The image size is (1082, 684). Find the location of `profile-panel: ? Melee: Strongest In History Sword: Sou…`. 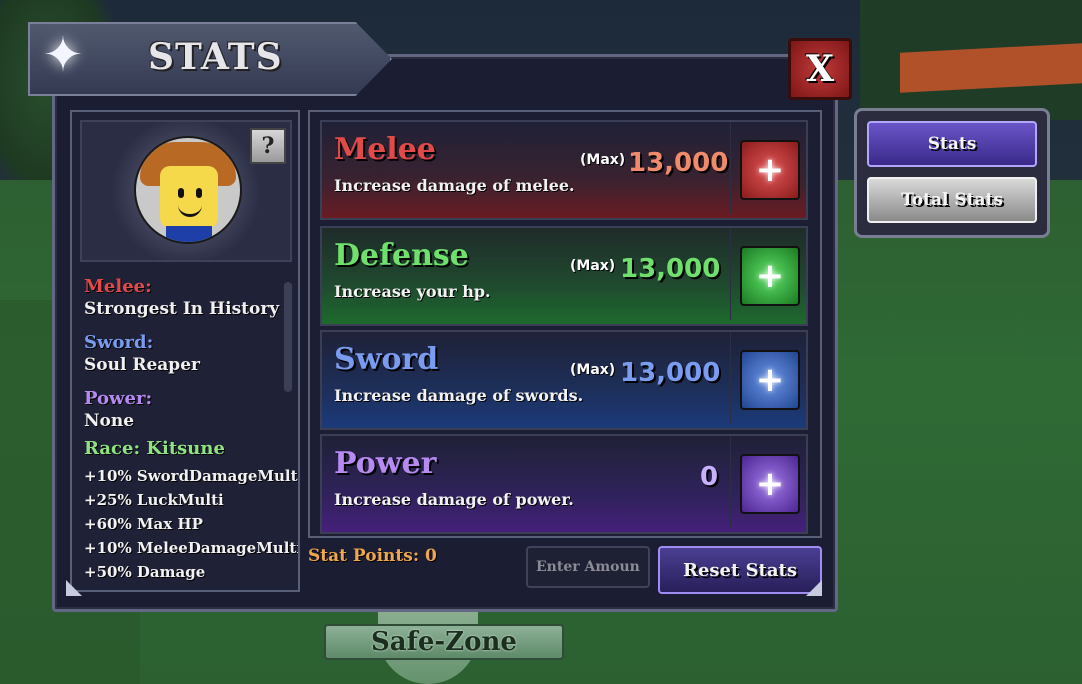

profile-panel: ? Melee: Strongest In History Sword: Sou… is located at coordinates (185, 351).